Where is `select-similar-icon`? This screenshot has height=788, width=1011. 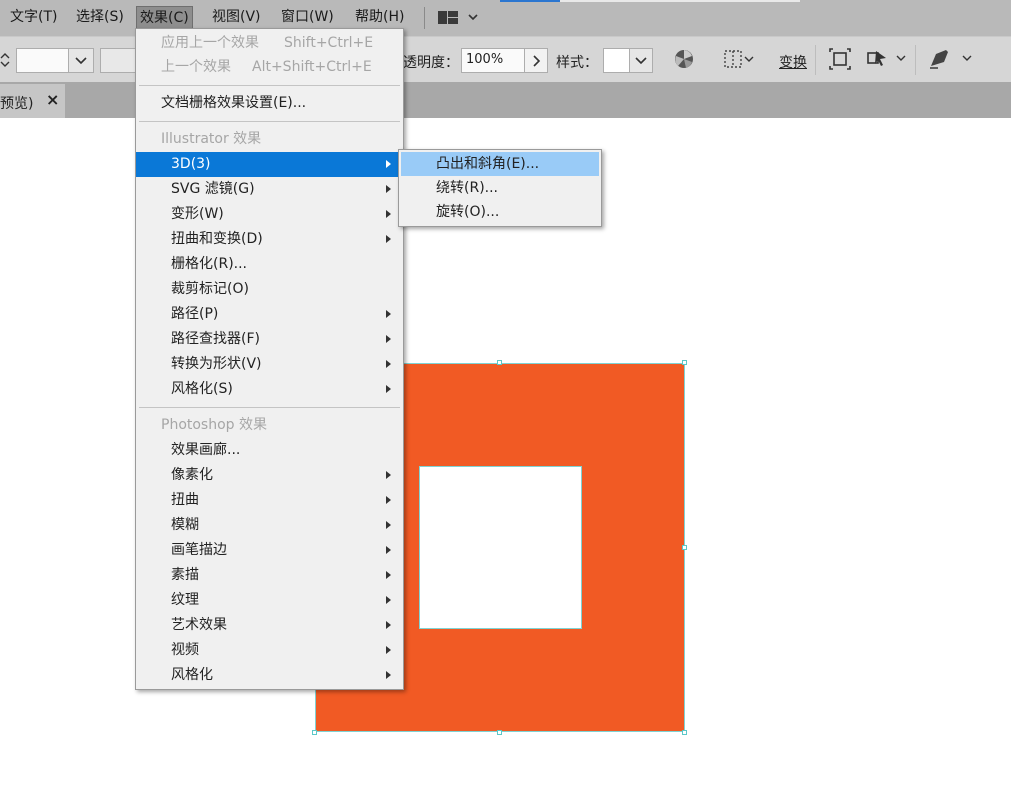
select-similar-icon is located at coordinates (888, 59).